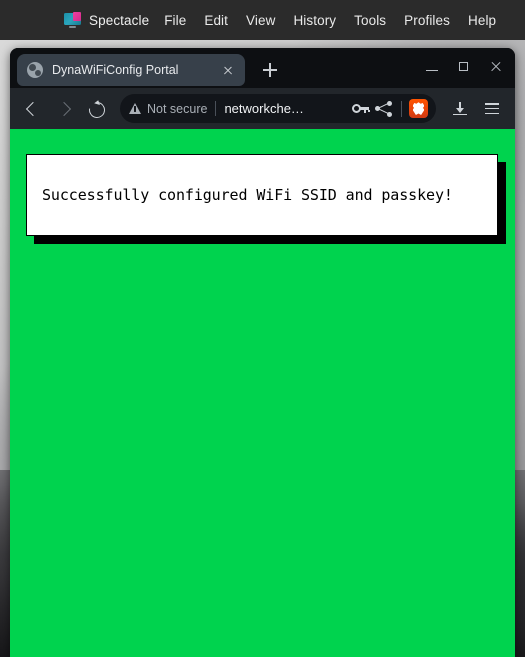 Image resolution: width=525 pixels, height=657 pixels. Describe the element at coordinates (418, 108) in the screenshot. I see `brave-lion-icon` at that location.